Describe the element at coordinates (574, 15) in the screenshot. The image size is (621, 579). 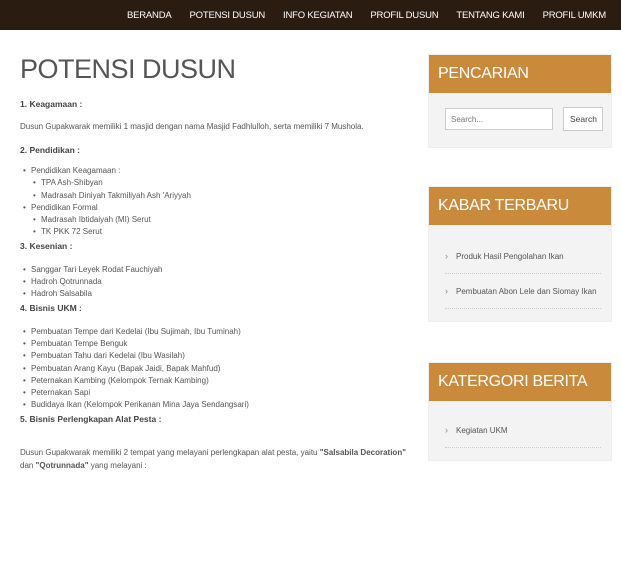
I see `nav-profil-umkm: PROFIL UMKM` at that location.